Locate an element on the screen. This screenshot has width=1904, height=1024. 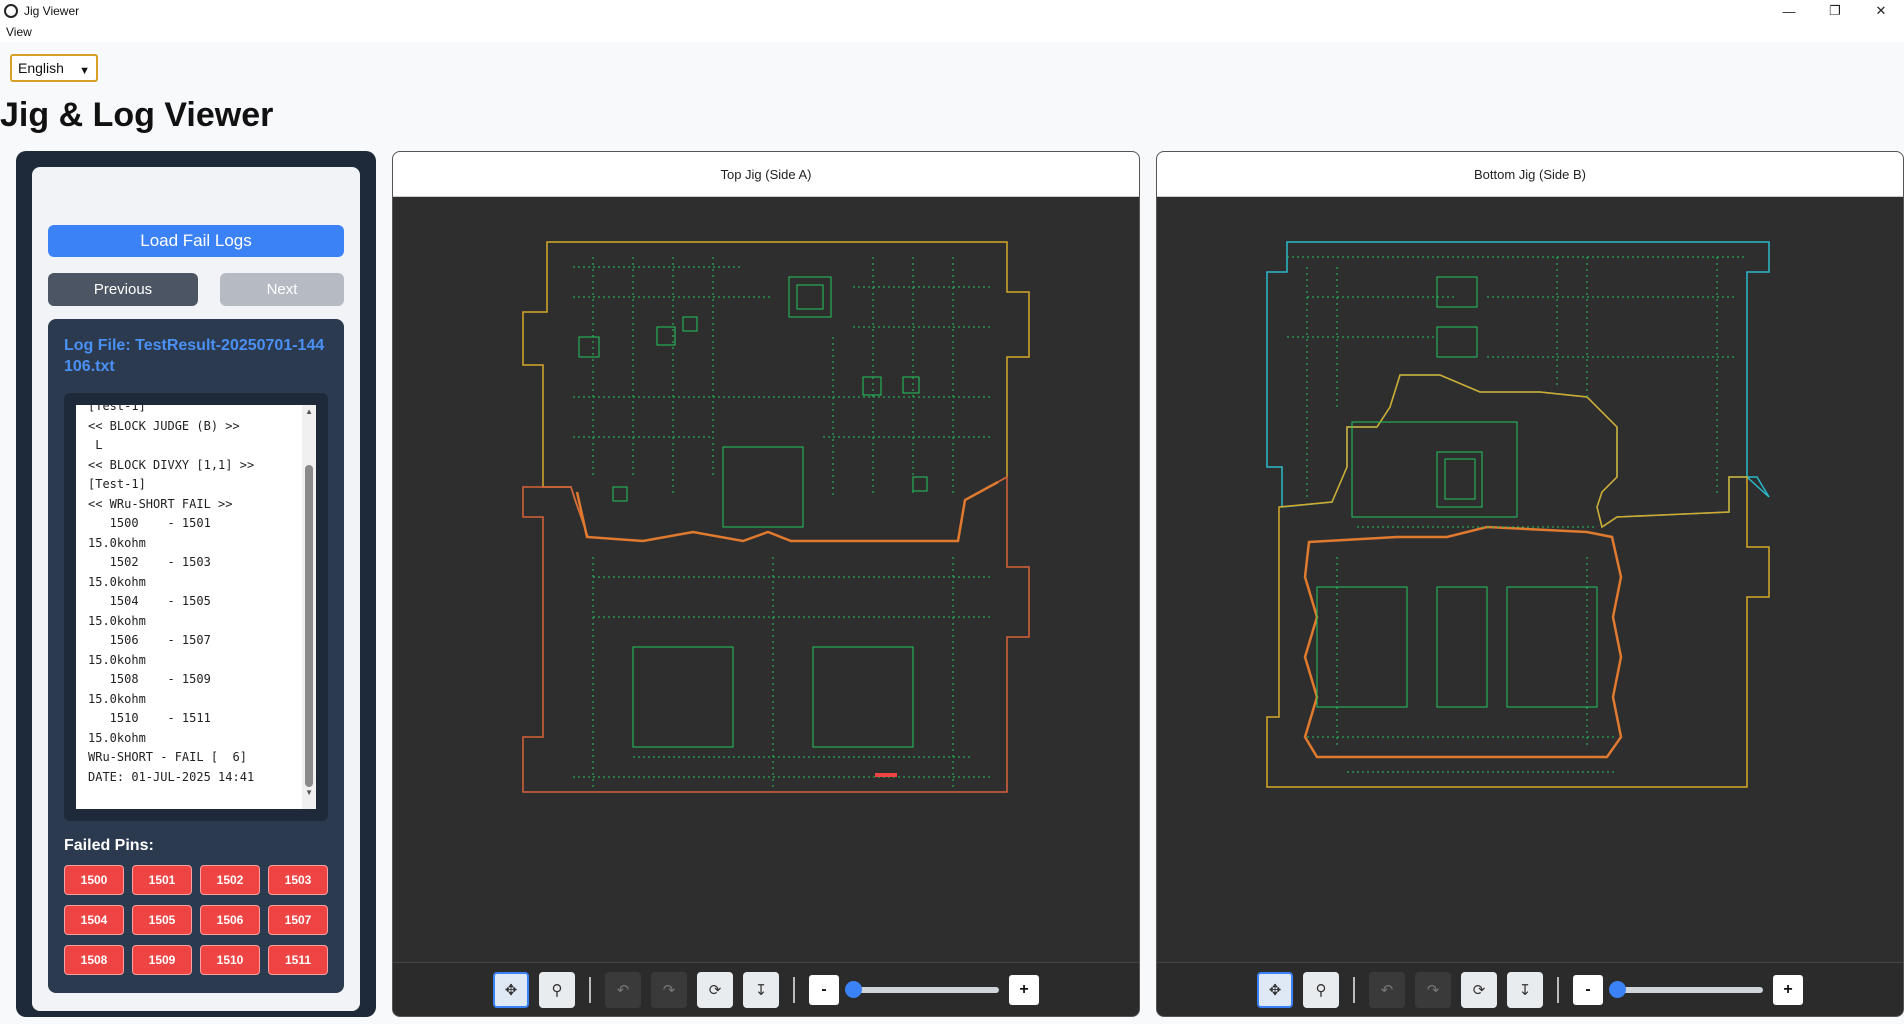
previous-button: Previous is located at coordinates (123, 289).